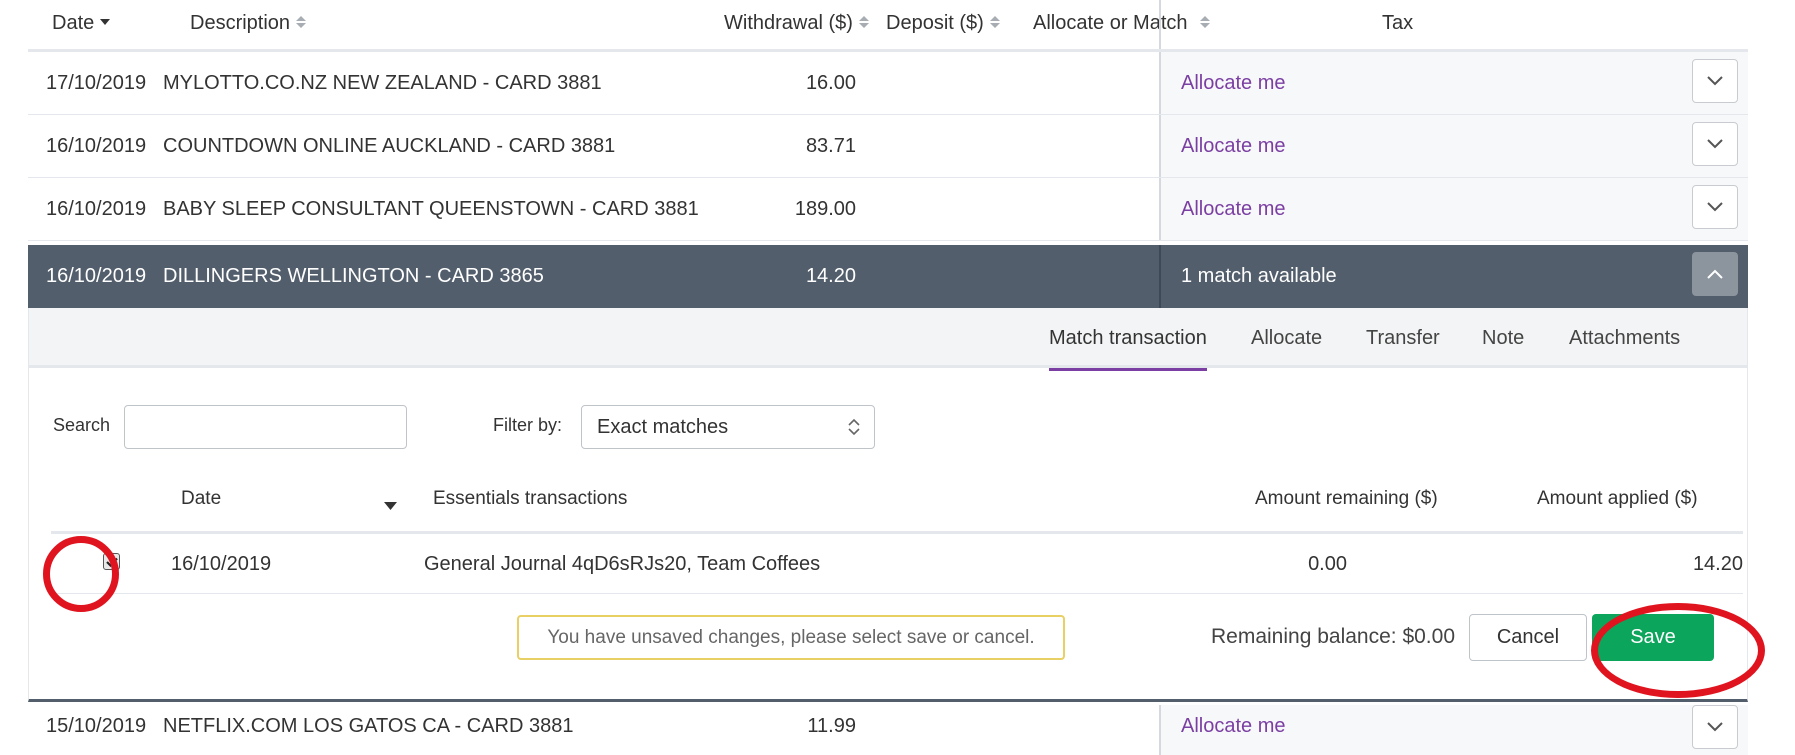  What do you see at coordinates (830, 146) in the screenshot?
I see `row-withdrawal: 83.71` at bounding box center [830, 146].